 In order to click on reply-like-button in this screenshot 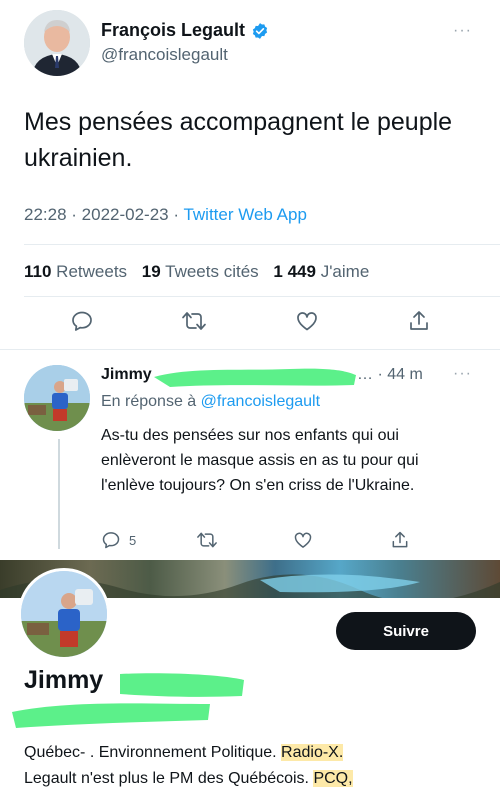, I will do `click(303, 540)`.